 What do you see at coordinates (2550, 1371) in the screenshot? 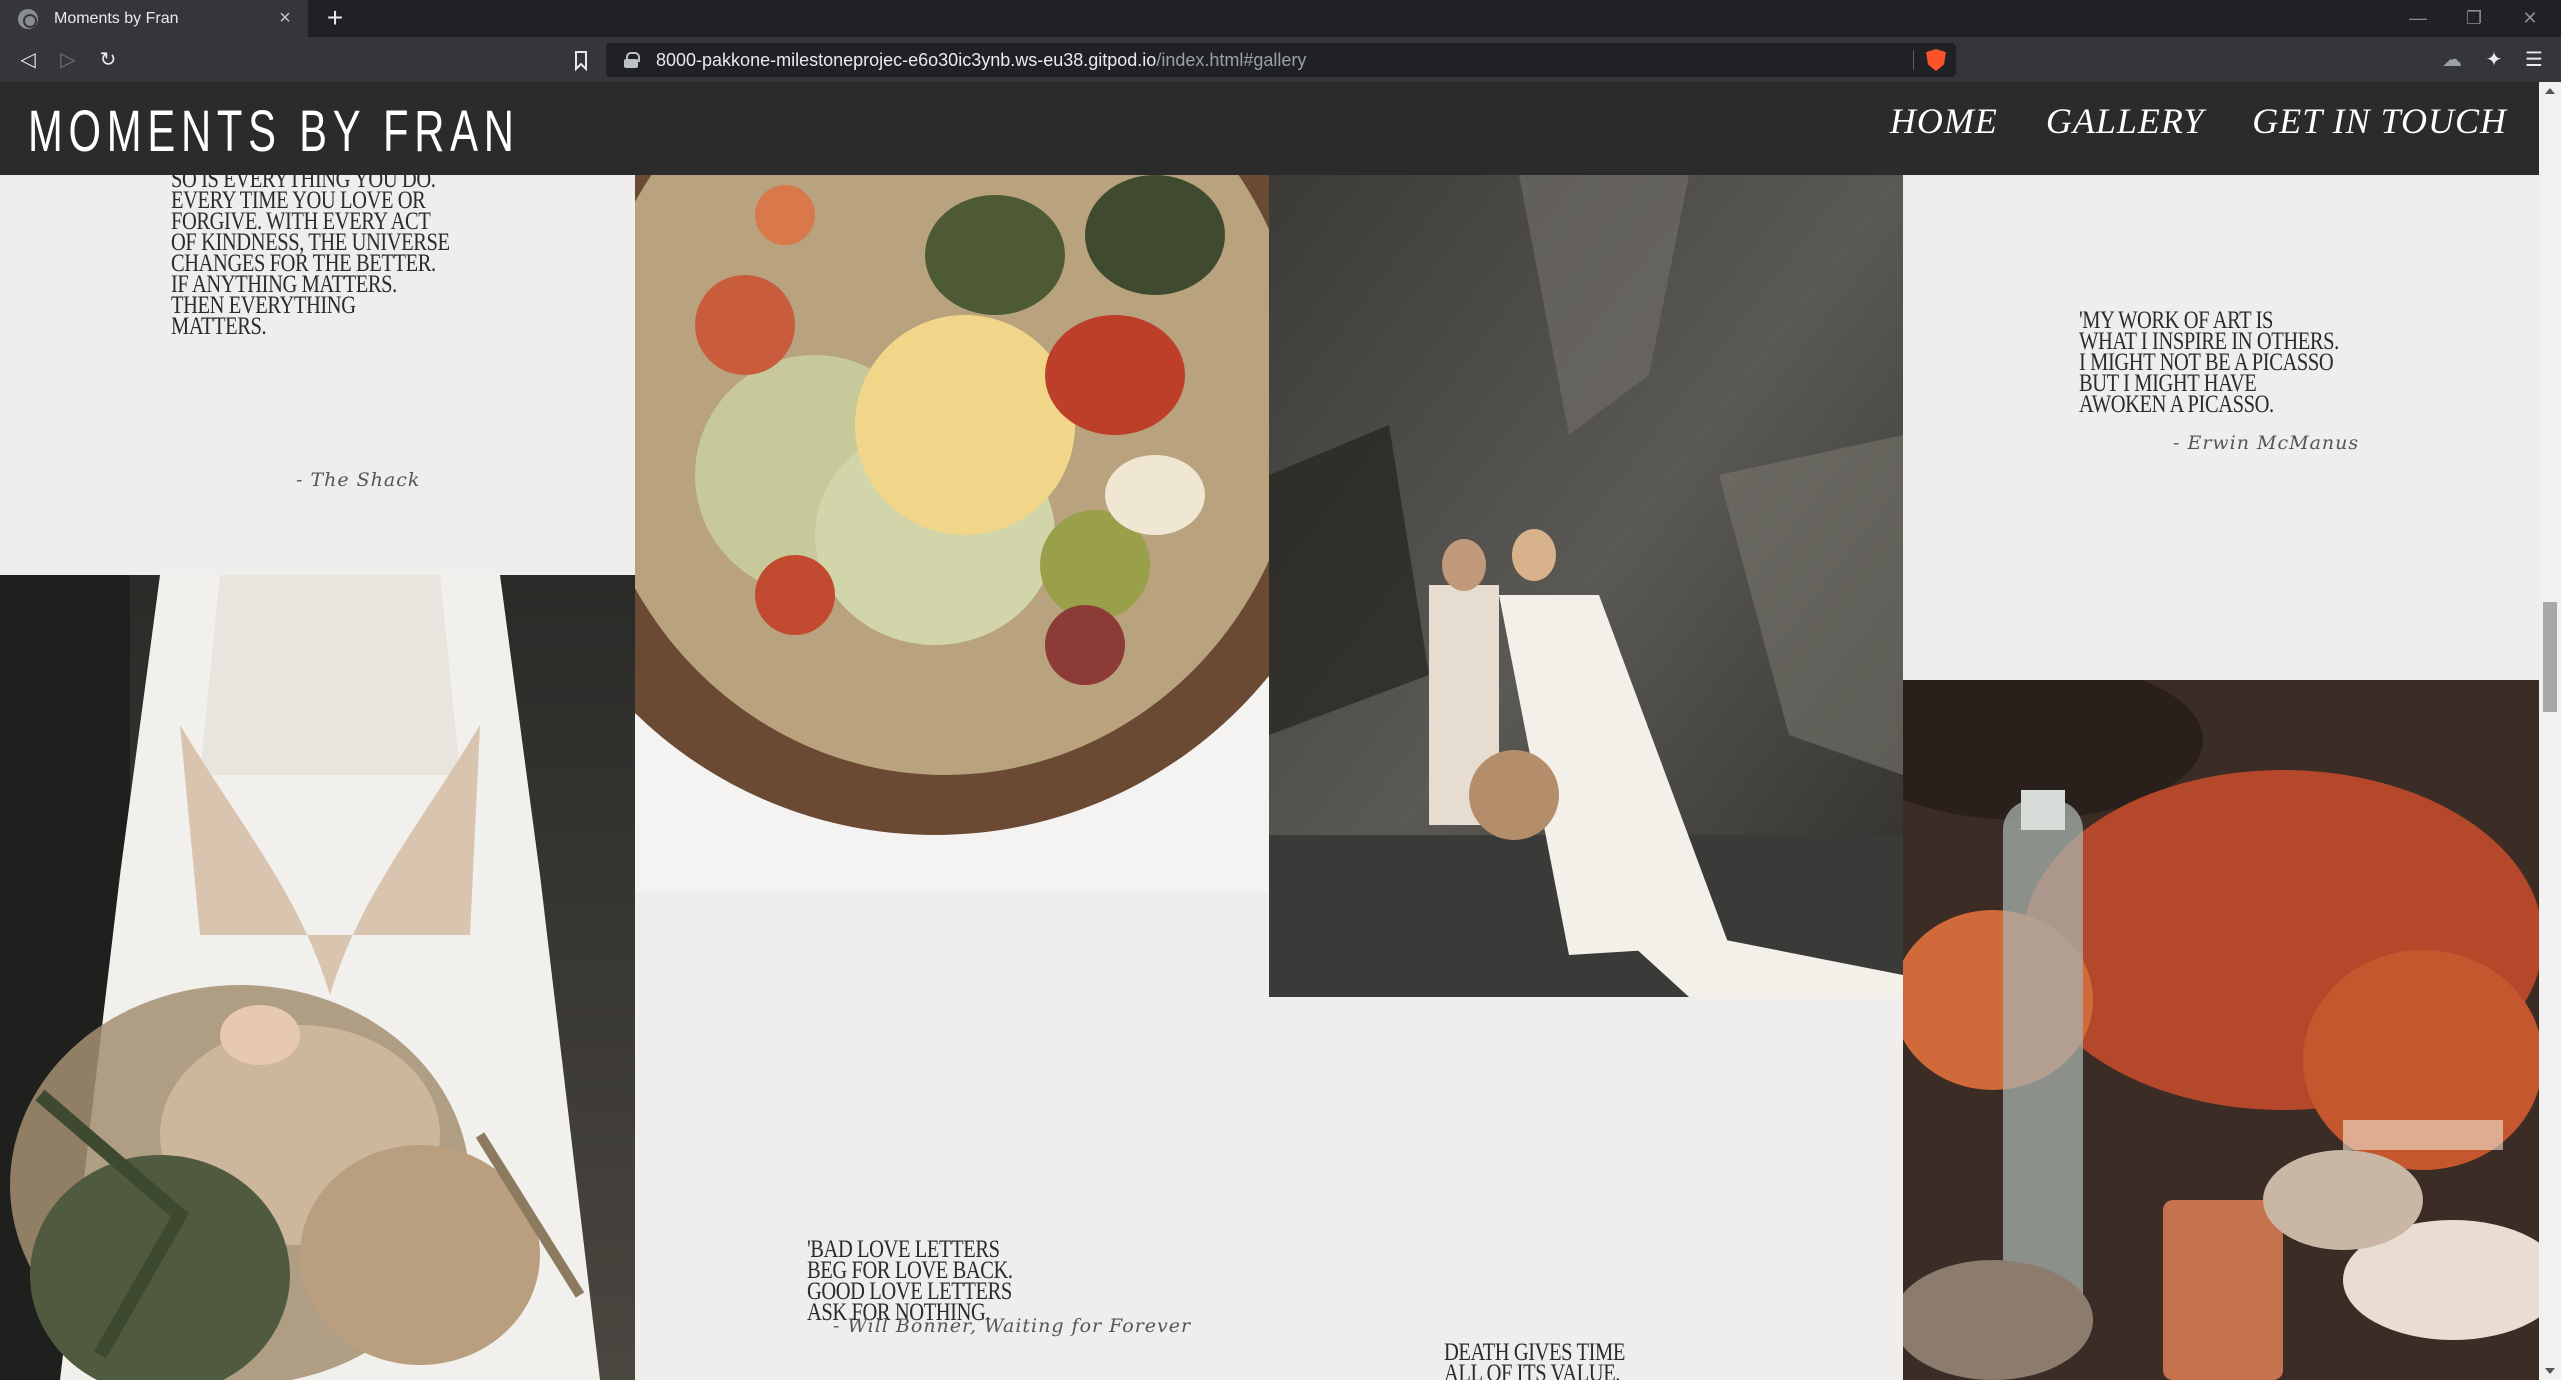
I see `scroll-down-icon` at bounding box center [2550, 1371].